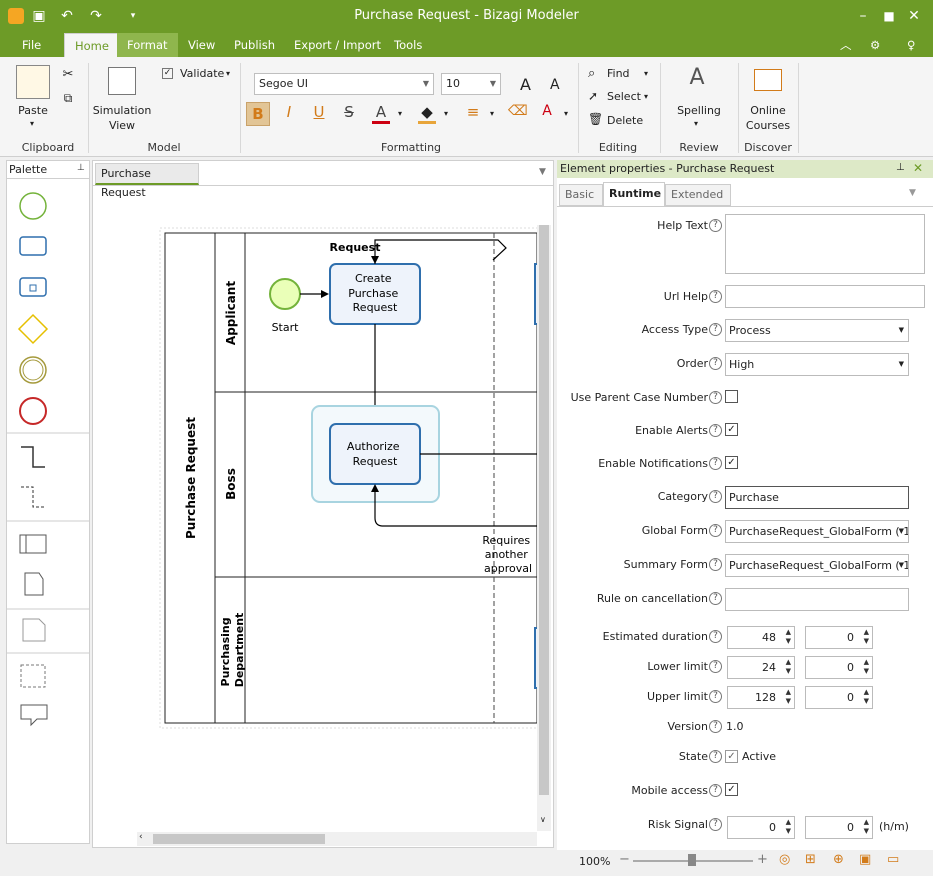 Image resolution: width=933 pixels, height=876 pixels. What do you see at coordinates (33, 457) in the screenshot?
I see `sequence-flow-shape` at bounding box center [33, 457].